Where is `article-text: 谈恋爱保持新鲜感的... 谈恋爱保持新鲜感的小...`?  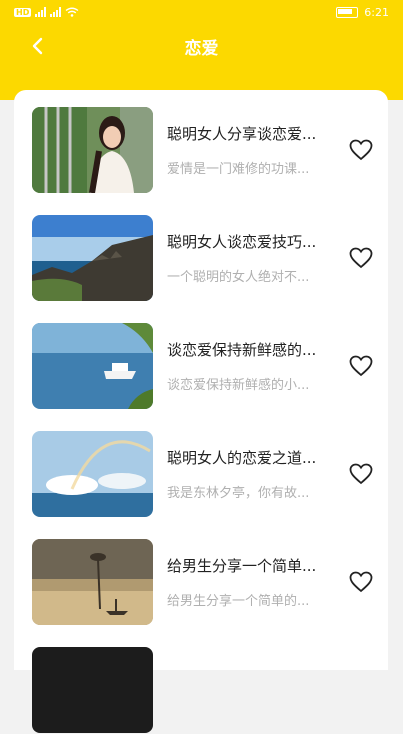
article-text: 谈恋爱保持新鲜感的... 谈恋爱保持新鲜感的小... is located at coordinates (253, 366).